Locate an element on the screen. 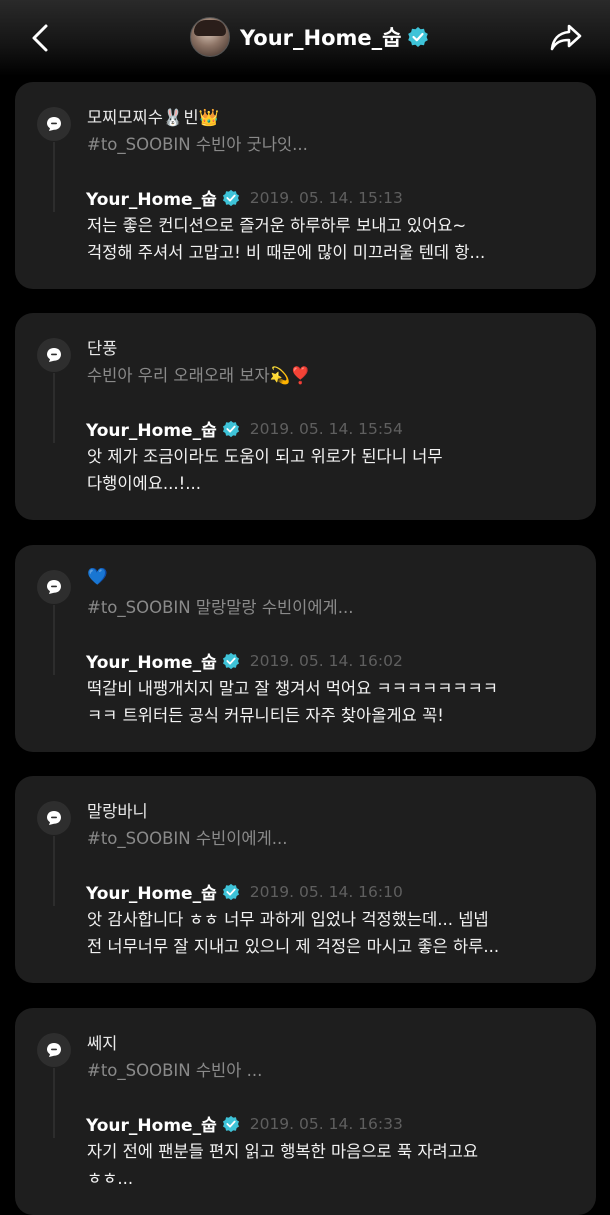 This screenshot has height=1215, width=610. reply-line: 앗 제가 조금이라도 도움이 되고 위로가 된다니 너무 is located at coordinates (265, 456).